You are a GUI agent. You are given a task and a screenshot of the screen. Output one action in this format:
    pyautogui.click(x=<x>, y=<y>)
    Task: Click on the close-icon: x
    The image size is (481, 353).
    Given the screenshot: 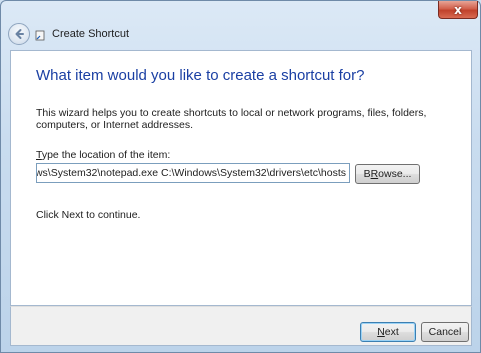 What is the action you would take?
    pyautogui.click(x=458, y=9)
    